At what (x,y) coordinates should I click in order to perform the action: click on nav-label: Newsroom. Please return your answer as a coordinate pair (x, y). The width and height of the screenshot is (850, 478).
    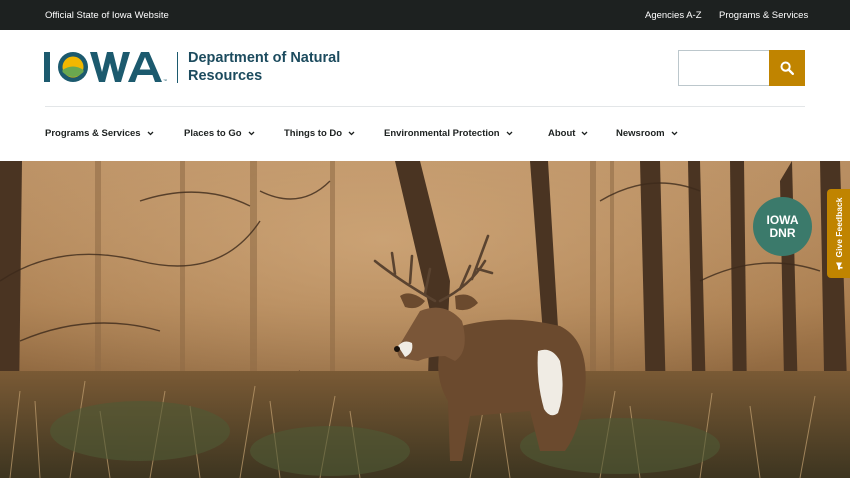
    Looking at the image, I should click on (640, 133).